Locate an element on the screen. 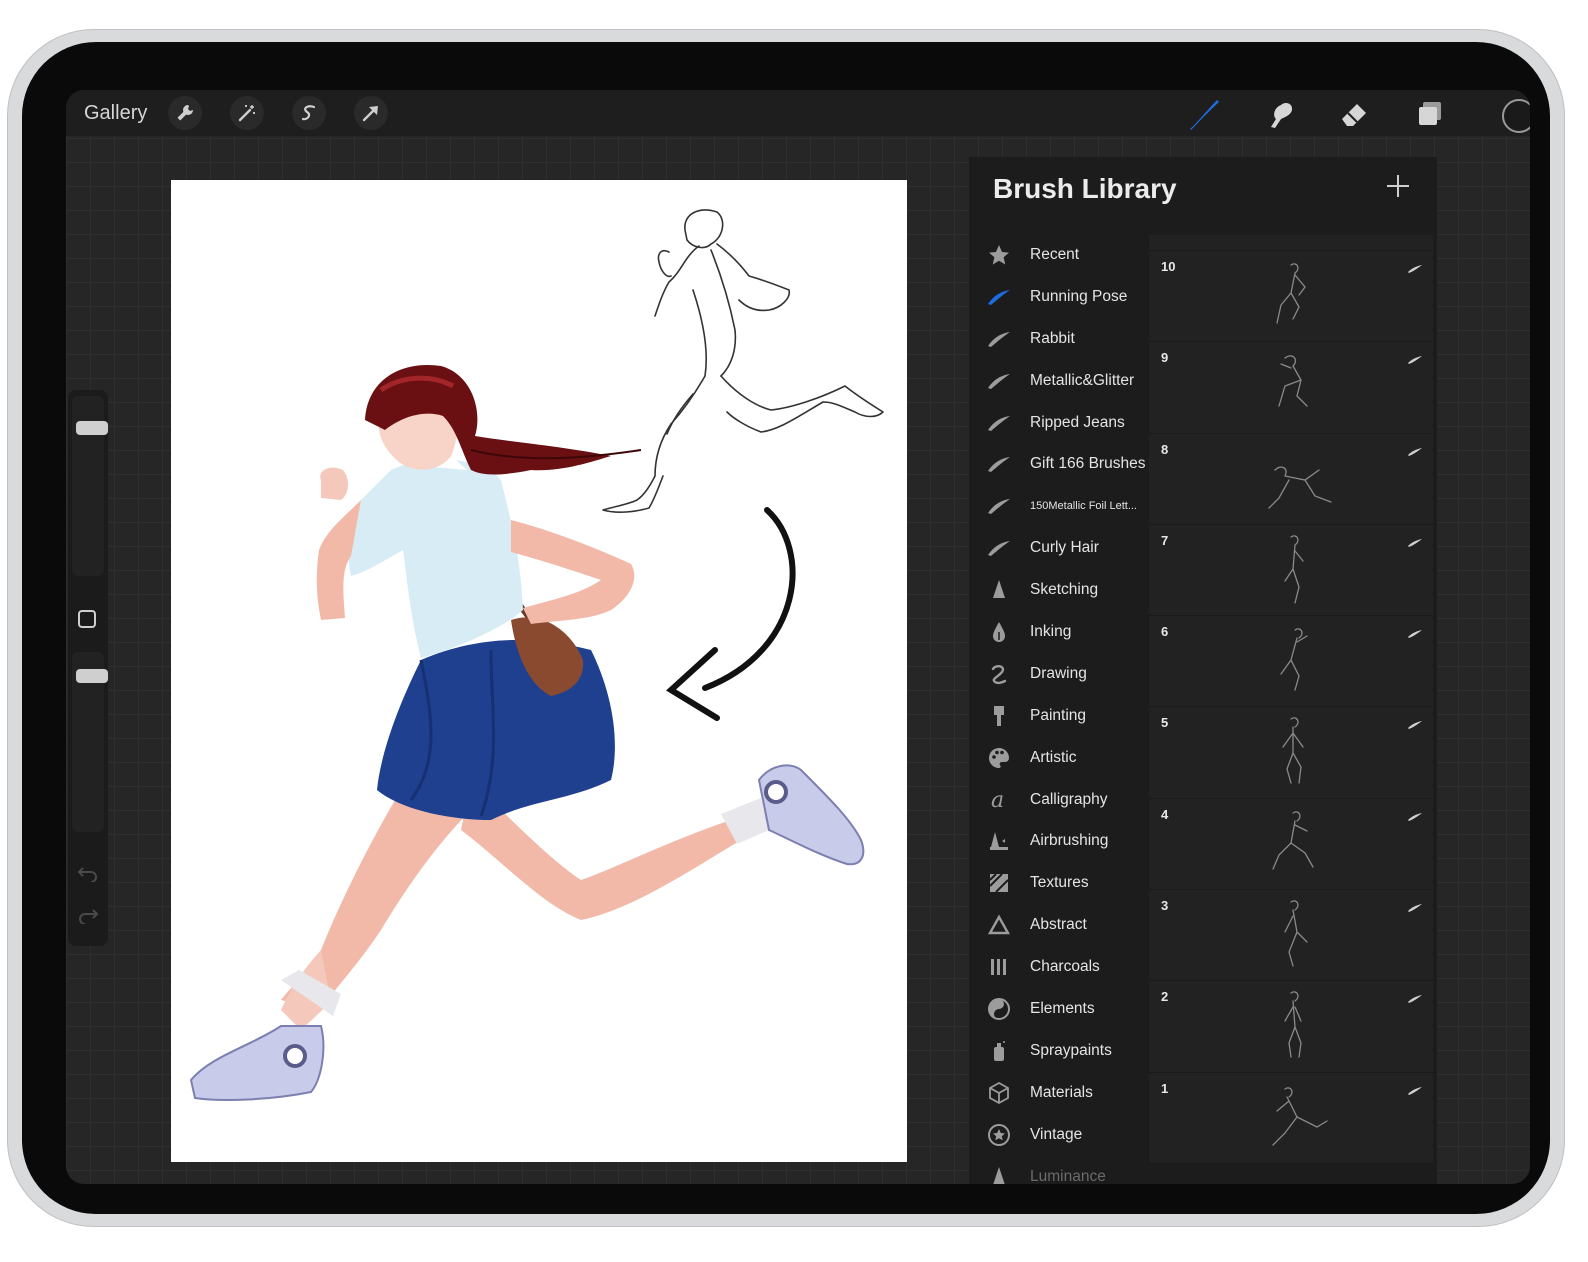 This screenshot has height=1262, width=1588. opacity-slider is located at coordinates (90, 742).